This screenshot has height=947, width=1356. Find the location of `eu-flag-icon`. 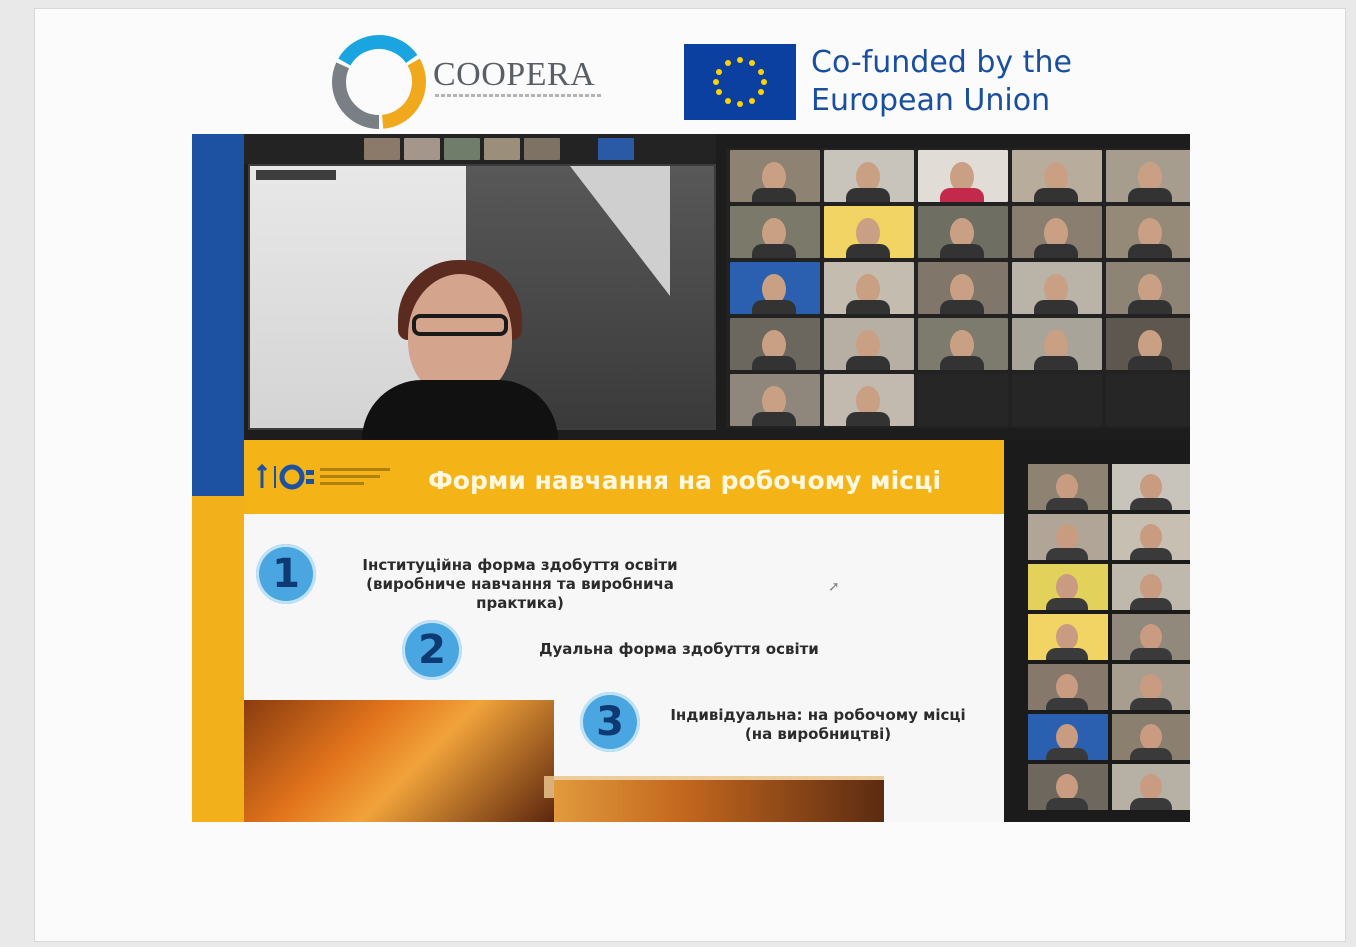

eu-flag-icon is located at coordinates (740, 82).